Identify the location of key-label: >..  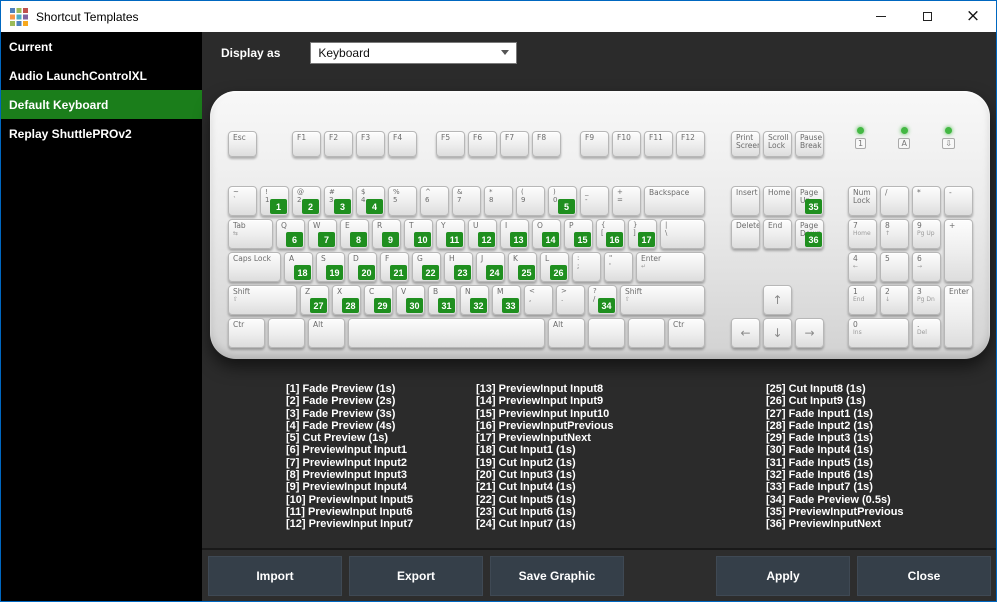
(564, 295).